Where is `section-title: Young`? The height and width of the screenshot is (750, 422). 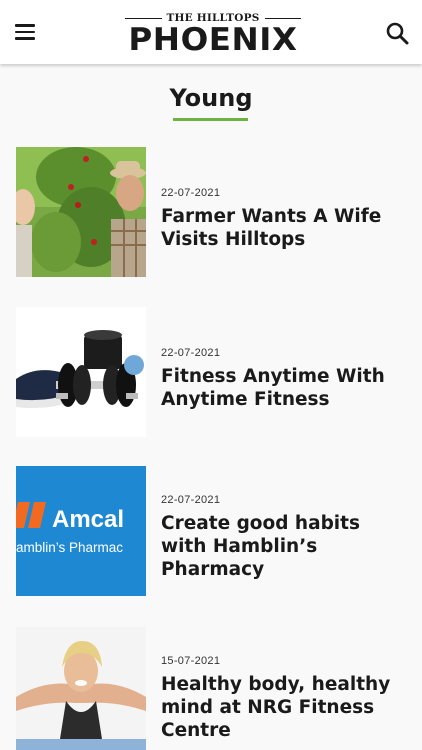
section-title: Young is located at coordinates (211, 98).